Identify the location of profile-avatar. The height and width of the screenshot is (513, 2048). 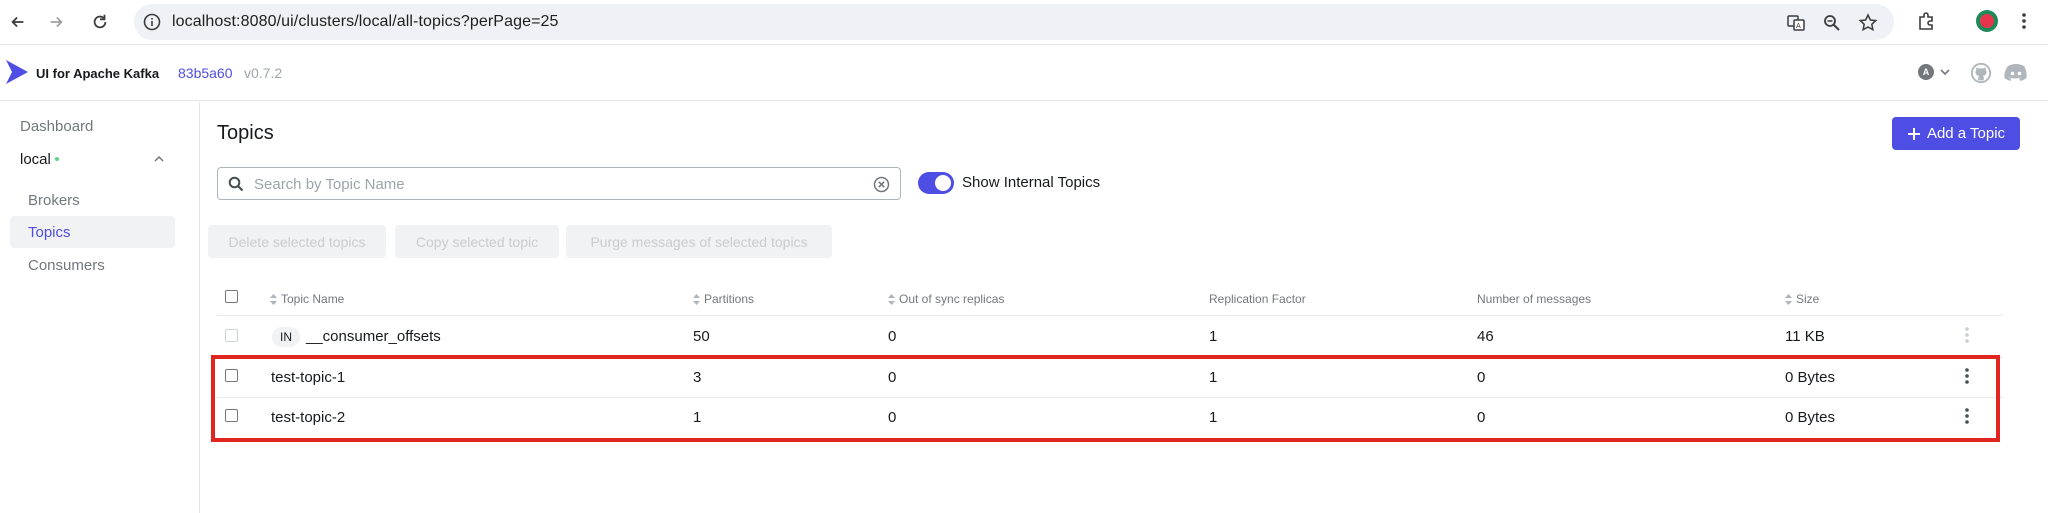
(1987, 21).